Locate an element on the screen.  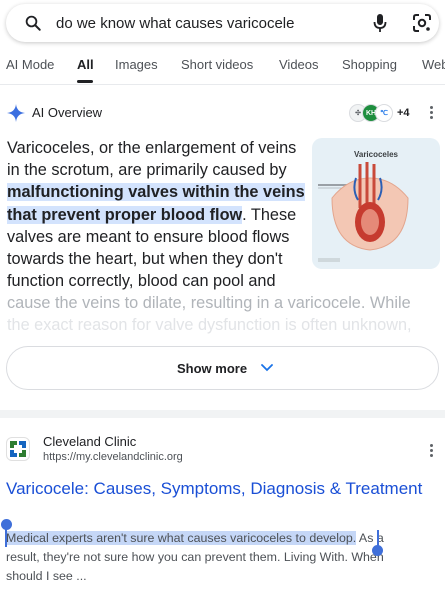
active-tab-indicator is located at coordinates (85, 81).